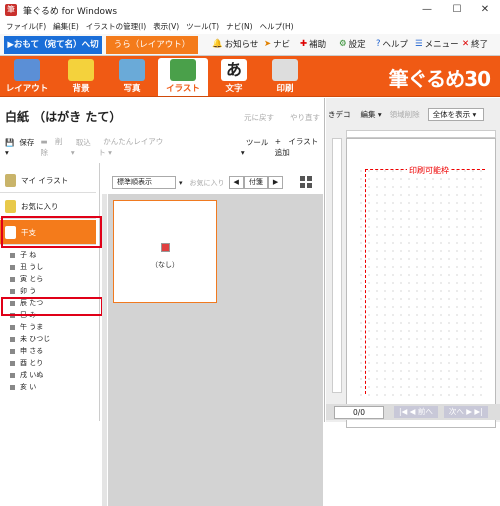 This screenshot has width=500, height=506. What do you see at coordinates (352, 44) in the screenshot?
I see `settings-button: ⚙ 設定` at bounding box center [352, 44].